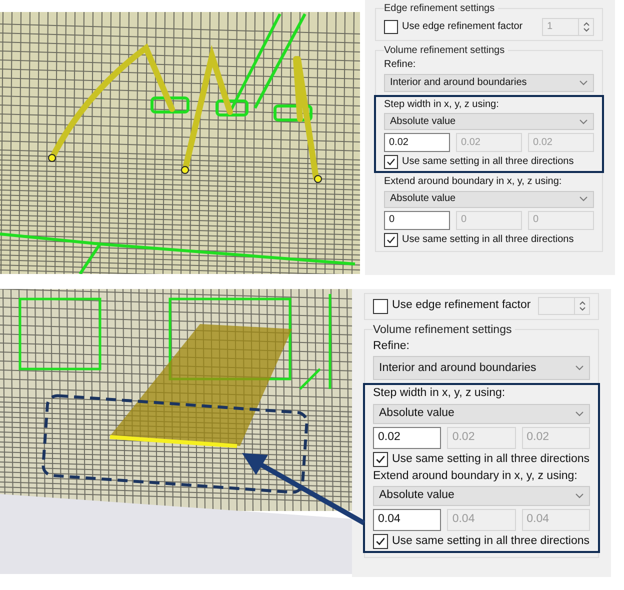 The height and width of the screenshot is (590, 624). What do you see at coordinates (407, 519) in the screenshot?
I see `value-field: 0.04` at bounding box center [407, 519].